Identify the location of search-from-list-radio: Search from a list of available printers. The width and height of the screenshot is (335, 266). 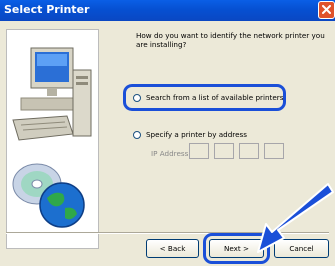
(208, 97).